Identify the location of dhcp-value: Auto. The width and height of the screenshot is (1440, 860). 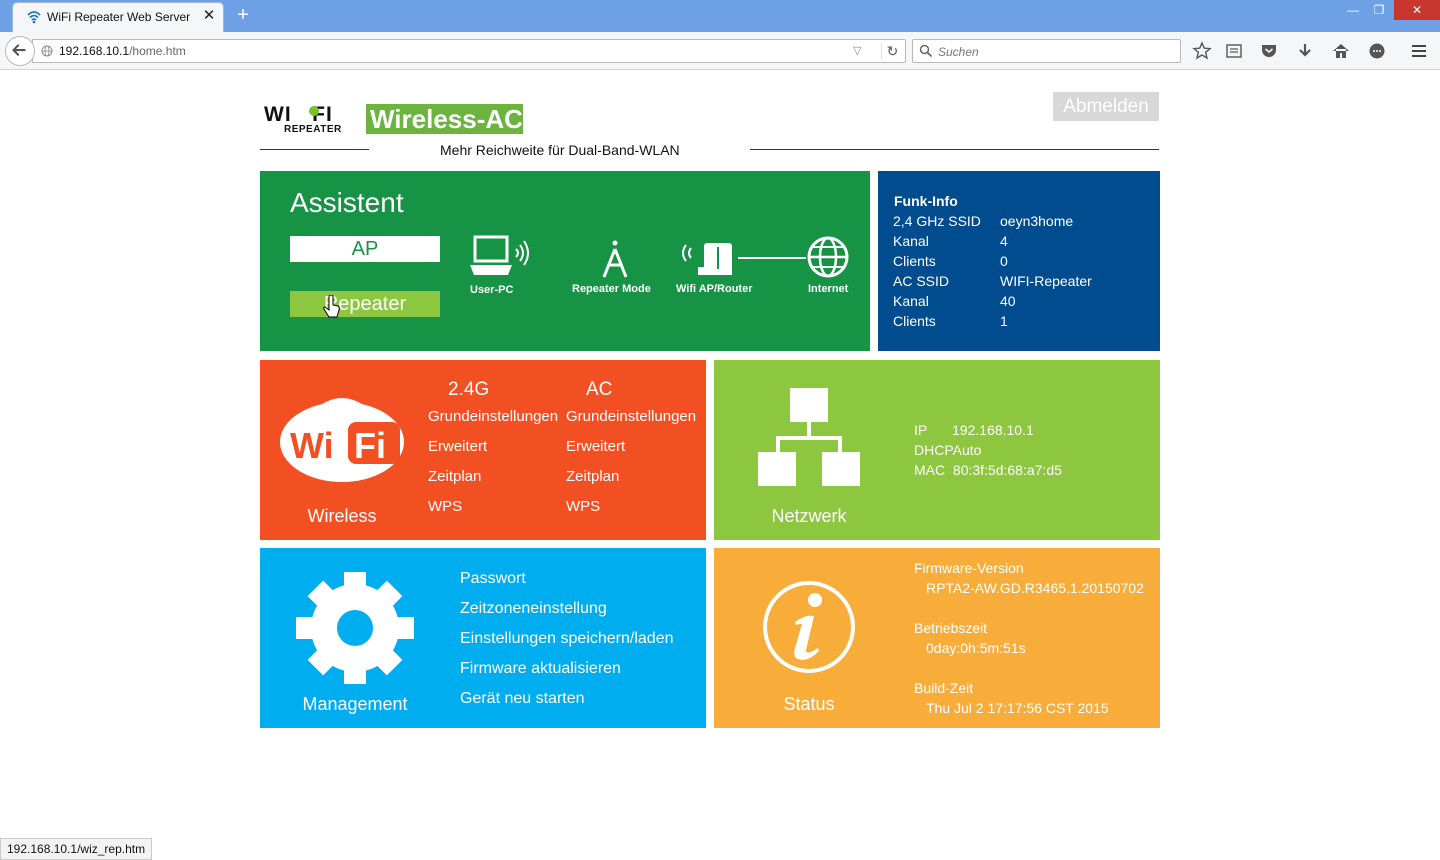
(967, 450).